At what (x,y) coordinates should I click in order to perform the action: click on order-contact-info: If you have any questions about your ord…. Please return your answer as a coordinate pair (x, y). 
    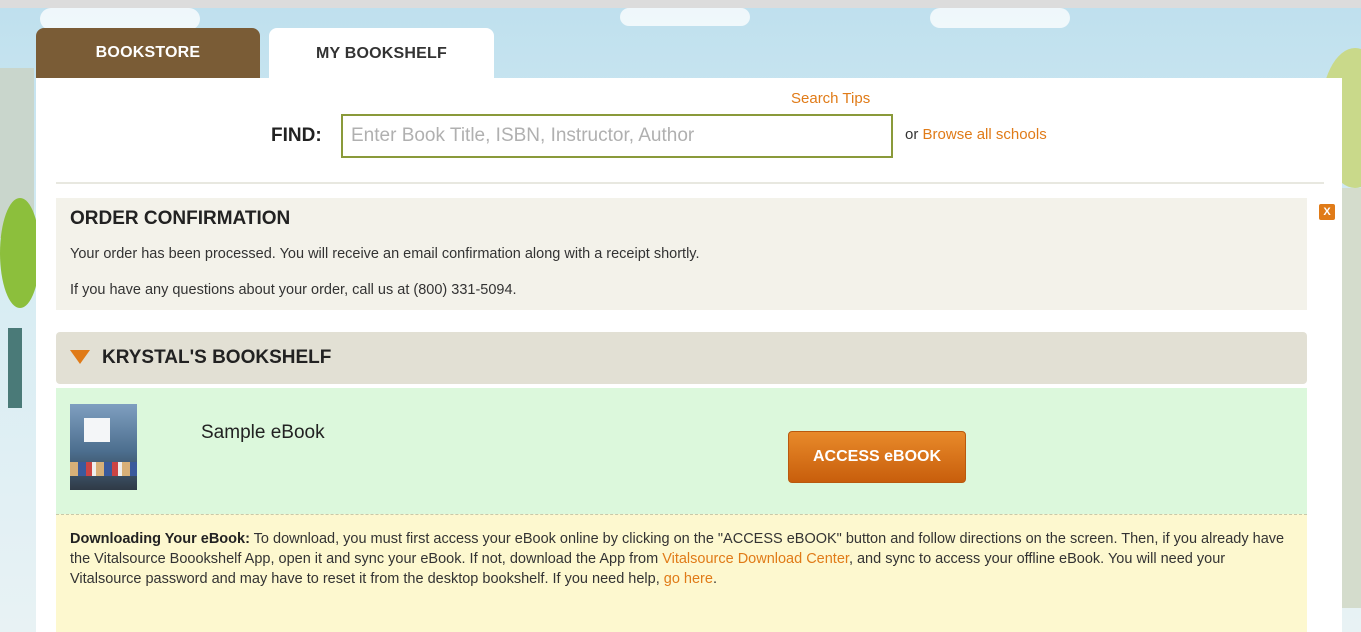
    Looking at the image, I should click on (293, 290).